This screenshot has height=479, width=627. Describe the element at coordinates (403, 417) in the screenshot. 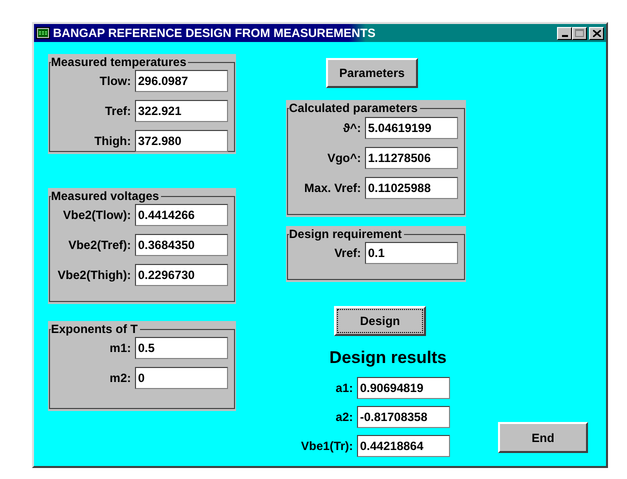

I see `text-field: -0.81708358` at that location.